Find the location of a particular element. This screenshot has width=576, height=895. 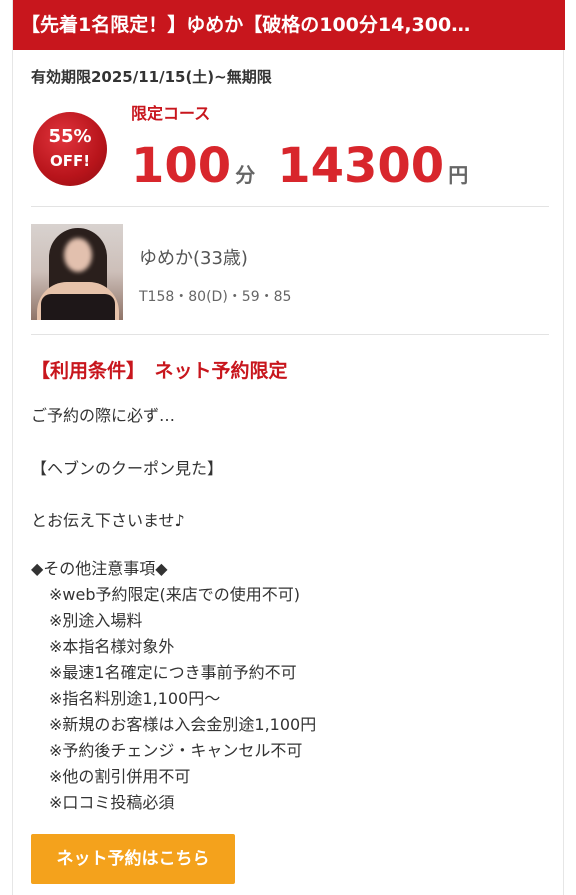

course-minutes: 100 is located at coordinates (181, 166).